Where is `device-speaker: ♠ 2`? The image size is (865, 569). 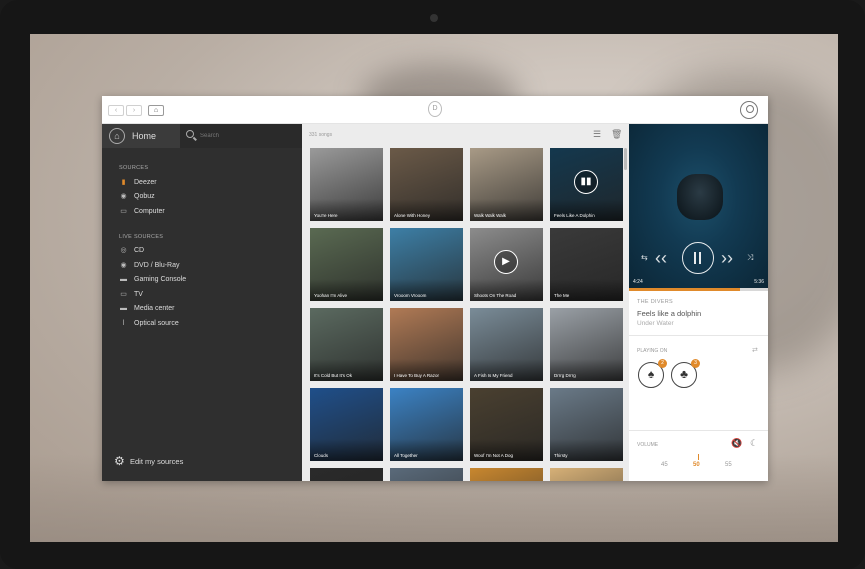
device-speaker: ♠ 2 is located at coordinates (652, 373).